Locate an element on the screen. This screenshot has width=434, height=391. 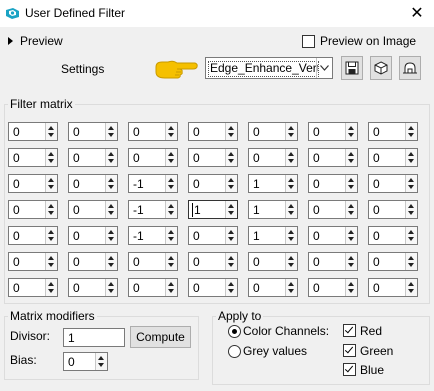
bias-spinner is located at coordinates (101, 361).